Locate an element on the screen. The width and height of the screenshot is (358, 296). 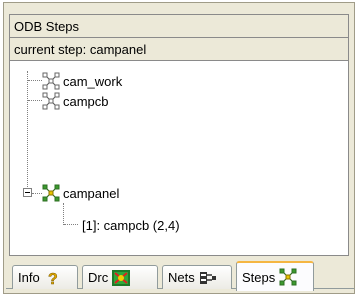
steps-icon is located at coordinates (288, 277).